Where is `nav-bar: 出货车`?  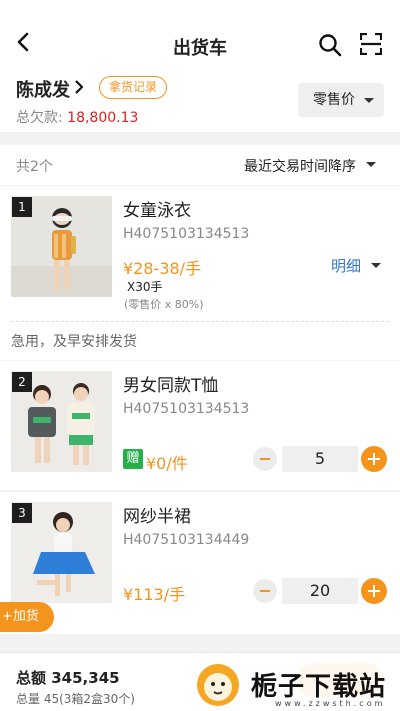 nav-bar: 出货车 is located at coordinates (200, 31).